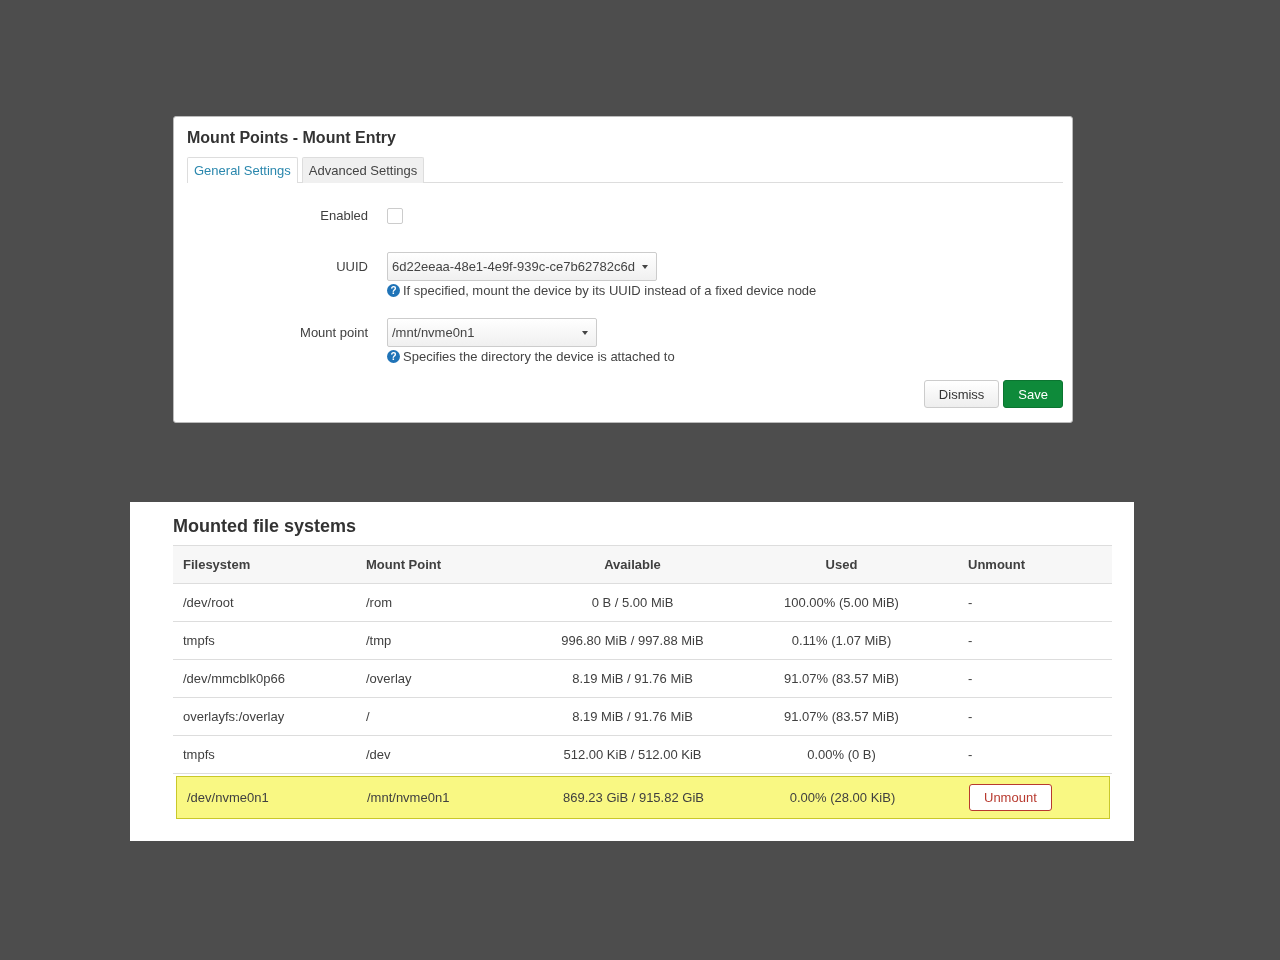 The height and width of the screenshot is (960, 1280). Describe the element at coordinates (395, 216) in the screenshot. I see `enabled-checkbox` at that location.